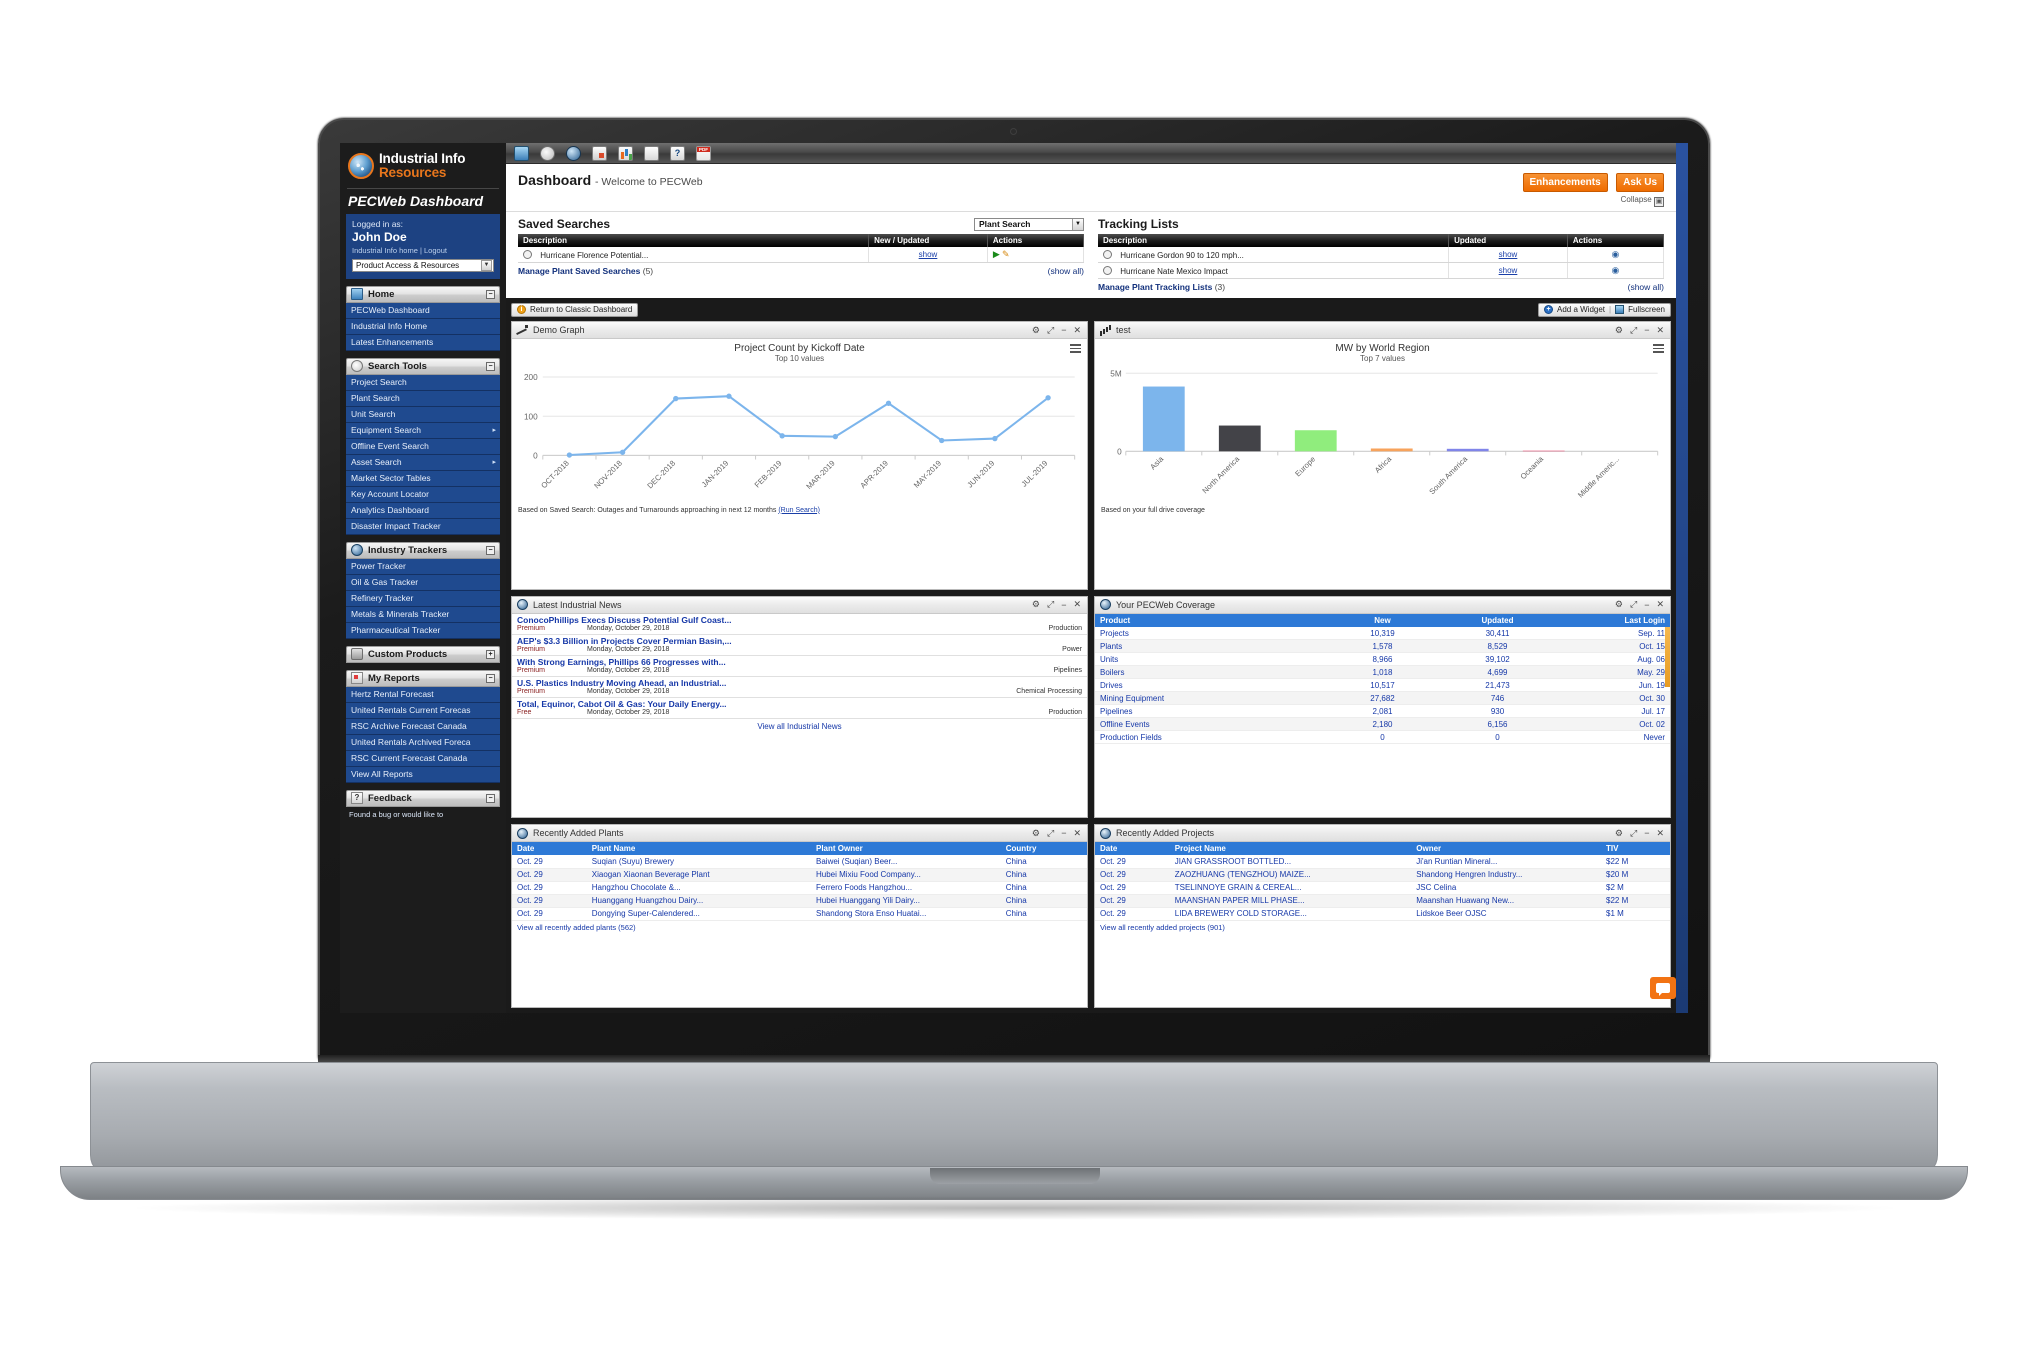 This screenshot has height=1346, width=2024. Describe the element at coordinates (1581, 309) in the screenshot. I see `add-widget-button: Add a Widget` at that location.